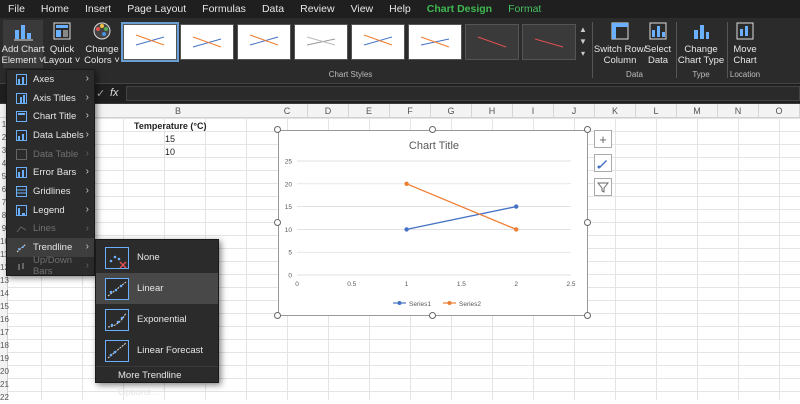 The image size is (800, 404). What do you see at coordinates (533, 111) in the screenshot?
I see `column-header-i: I` at bounding box center [533, 111].